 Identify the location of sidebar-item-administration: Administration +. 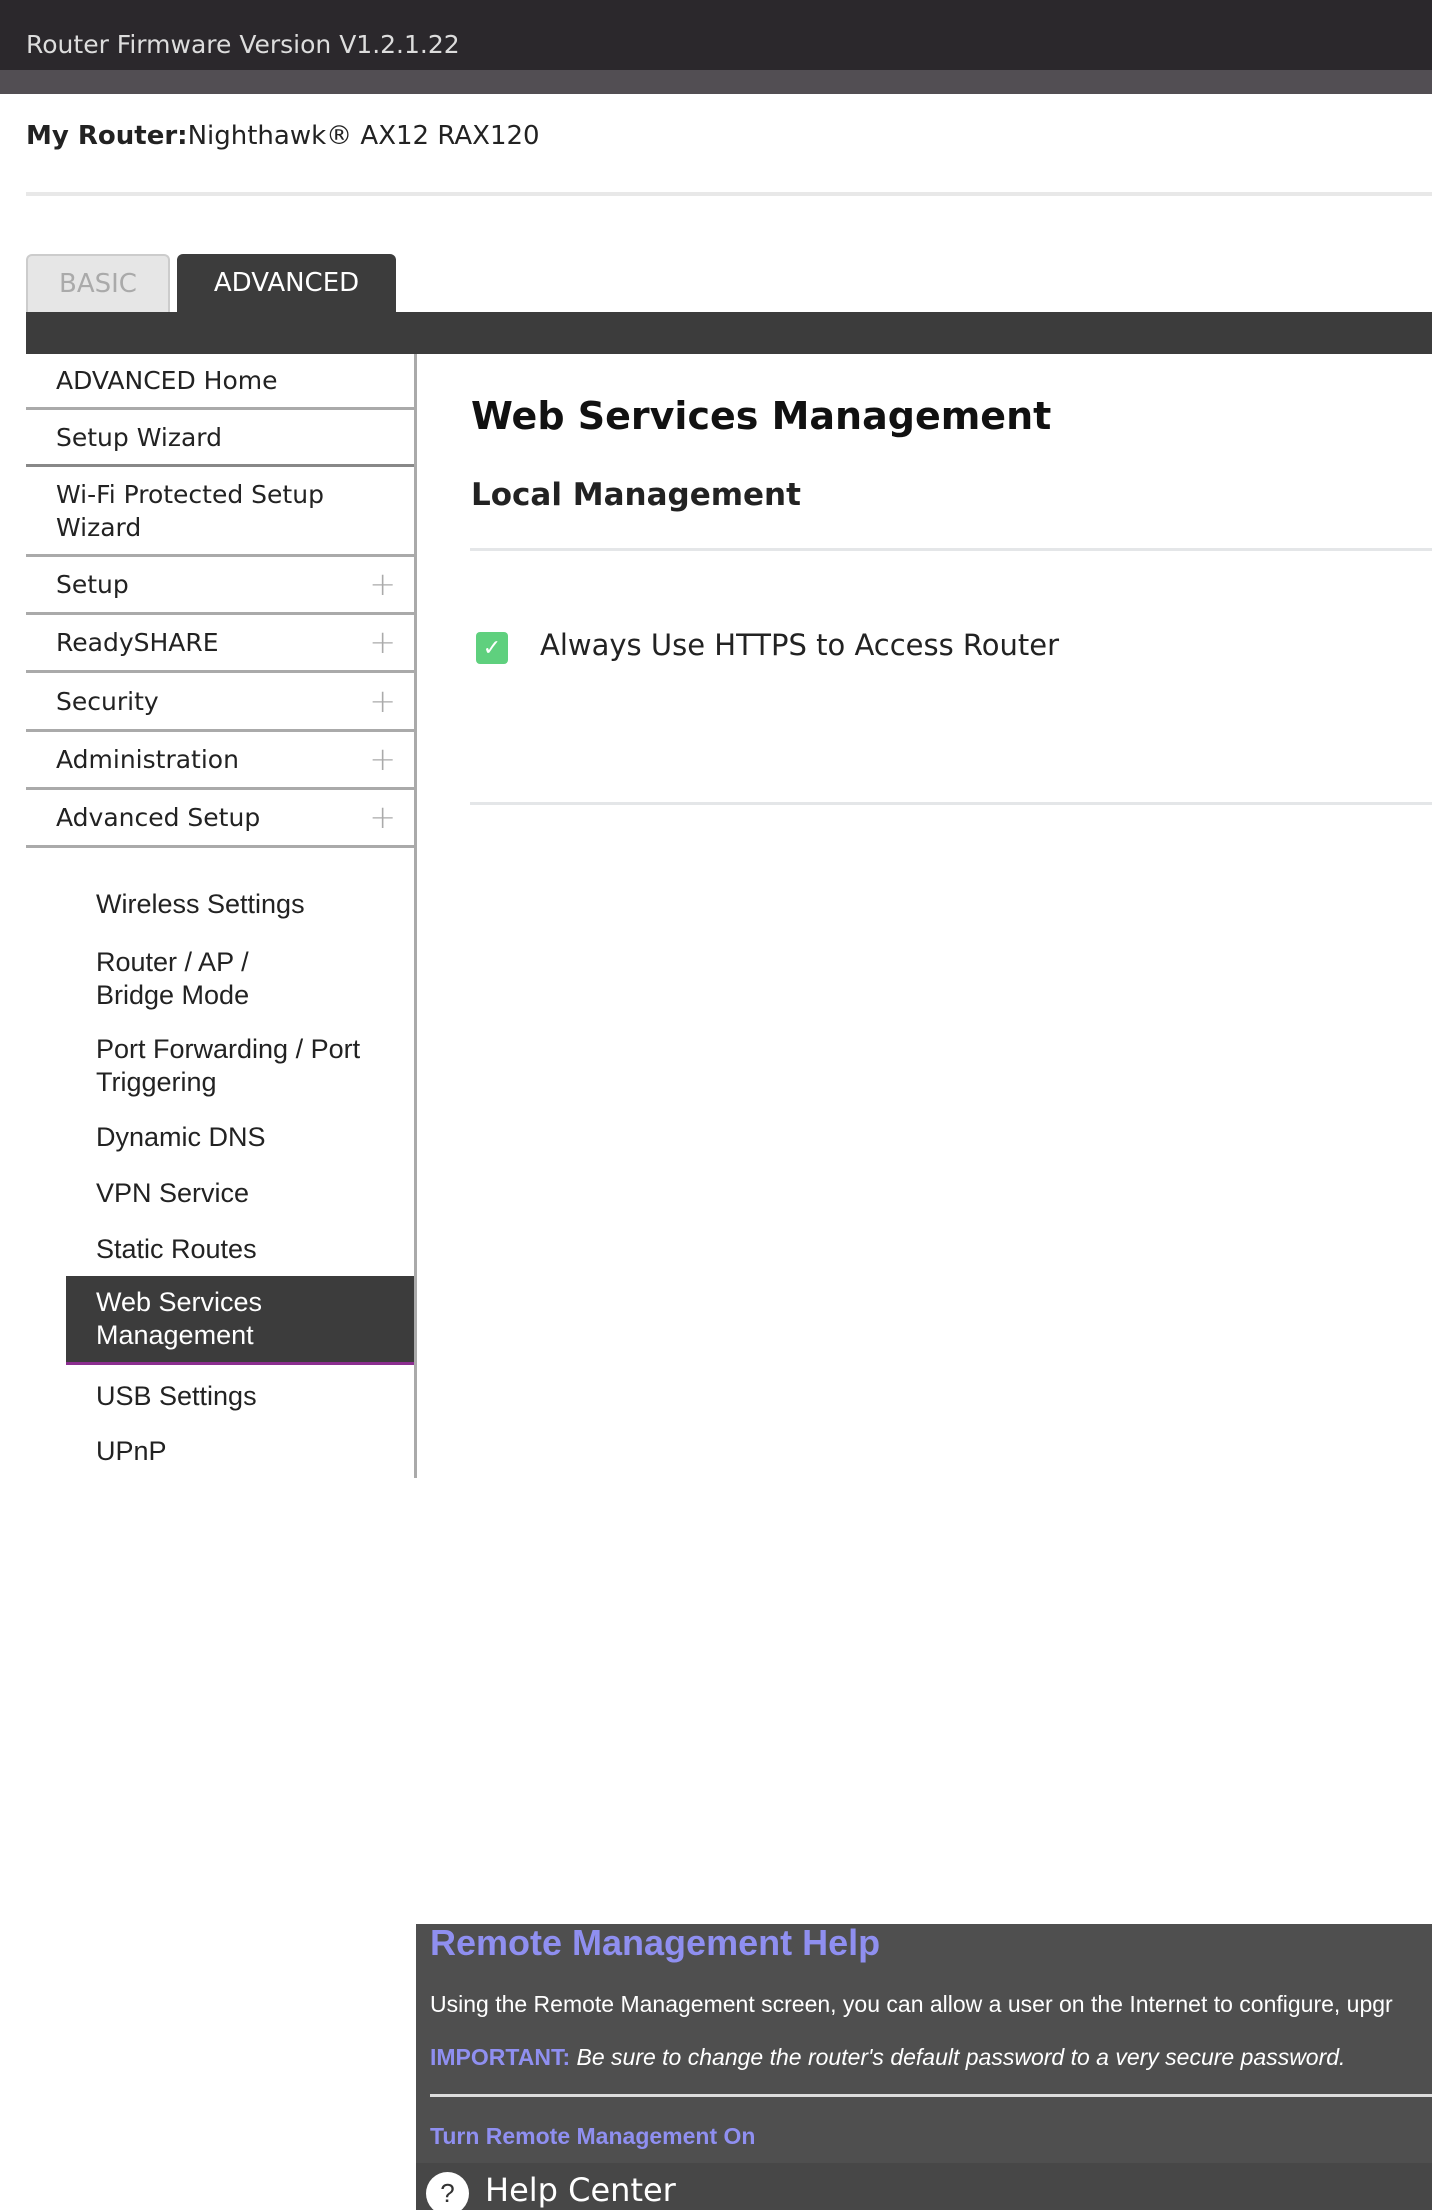
(220, 761).